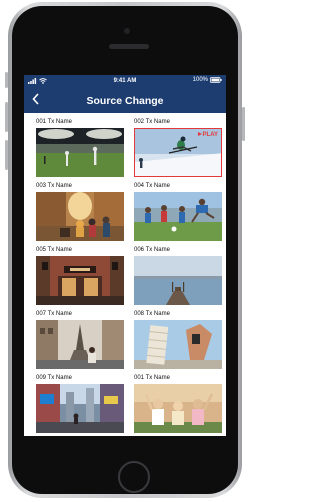 The image size is (320, 502). What do you see at coordinates (178, 216) in the screenshot?
I see `thumbnail-kids-soccer` at bounding box center [178, 216].